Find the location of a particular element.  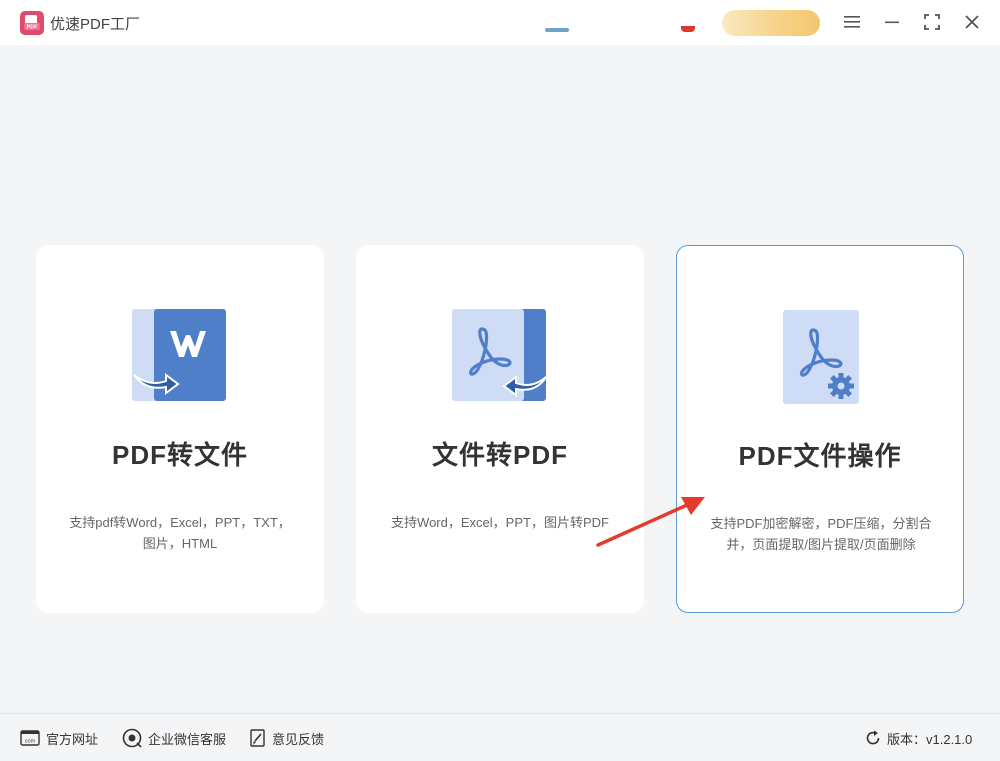

close-icon is located at coordinates (972, 22).